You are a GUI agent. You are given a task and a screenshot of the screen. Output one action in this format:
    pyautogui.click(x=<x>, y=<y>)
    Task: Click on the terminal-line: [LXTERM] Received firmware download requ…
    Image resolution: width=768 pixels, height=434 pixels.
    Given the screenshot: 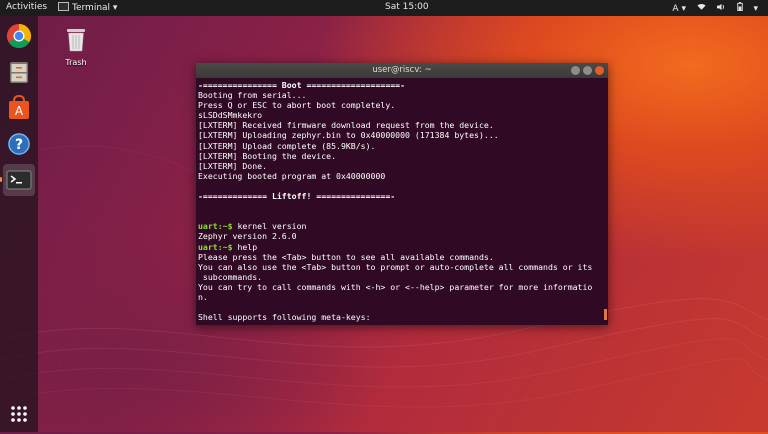 What is the action you would take?
    pyautogui.click(x=400, y=125)
    